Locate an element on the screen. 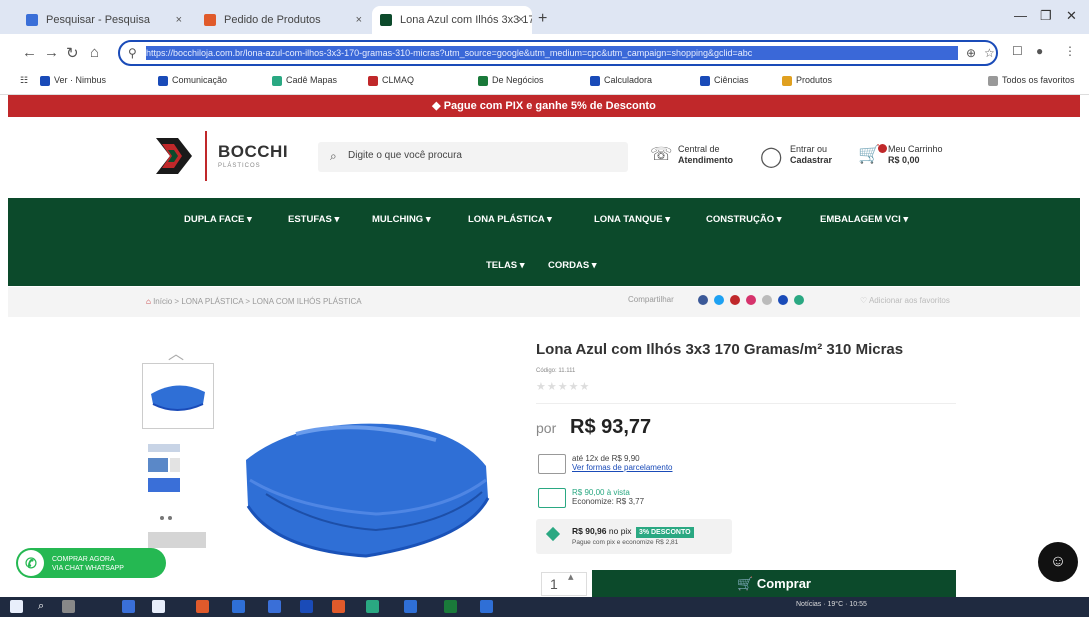 Image resolution: width=1089 pixels, height=617 pixels. support-link: Central de Atendimento is located at coordinates (705, 155).